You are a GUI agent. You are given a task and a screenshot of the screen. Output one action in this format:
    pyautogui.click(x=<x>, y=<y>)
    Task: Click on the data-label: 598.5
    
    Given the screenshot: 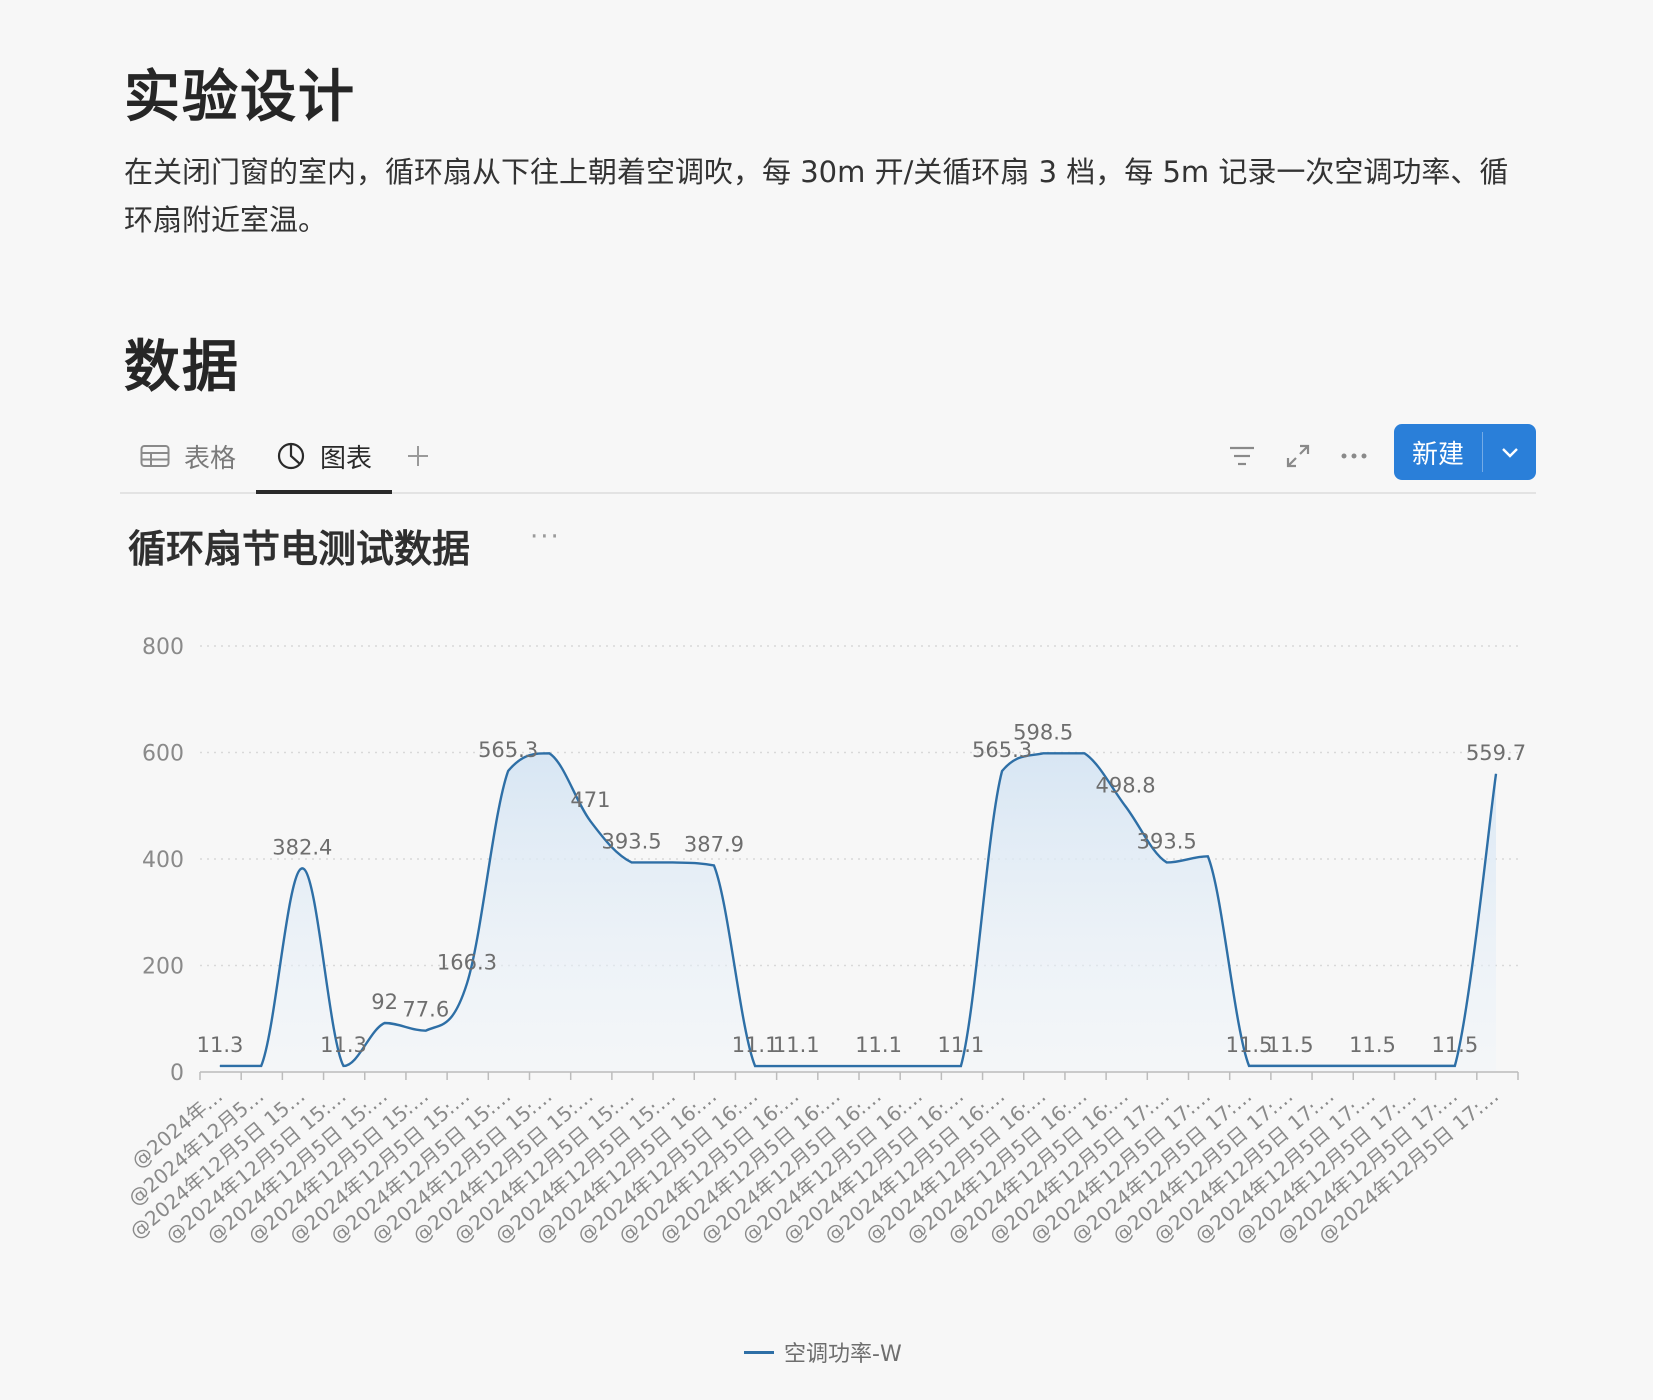 What is the action you would take?
    pyautogui.click(x=1043, y=732)
    